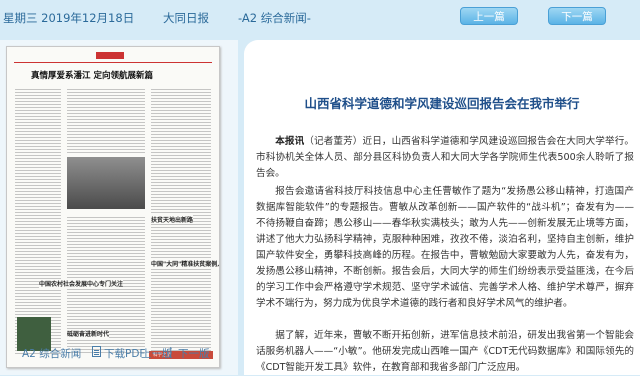  I want to click on thumbnail-headline: 真情厚爱系潘江 定向领航展新篇, so click(92, 76).